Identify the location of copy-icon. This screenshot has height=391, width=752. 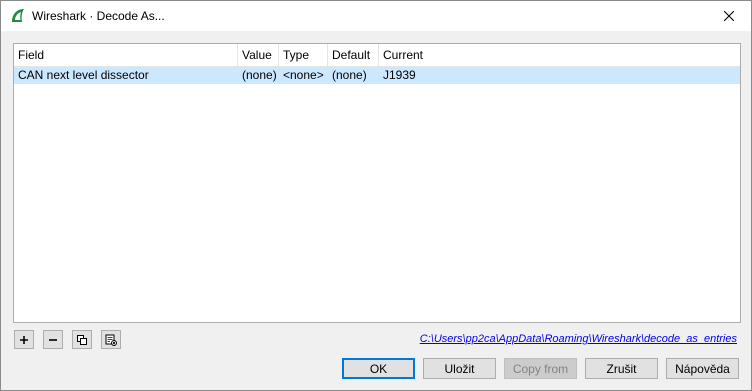
(82, 339).